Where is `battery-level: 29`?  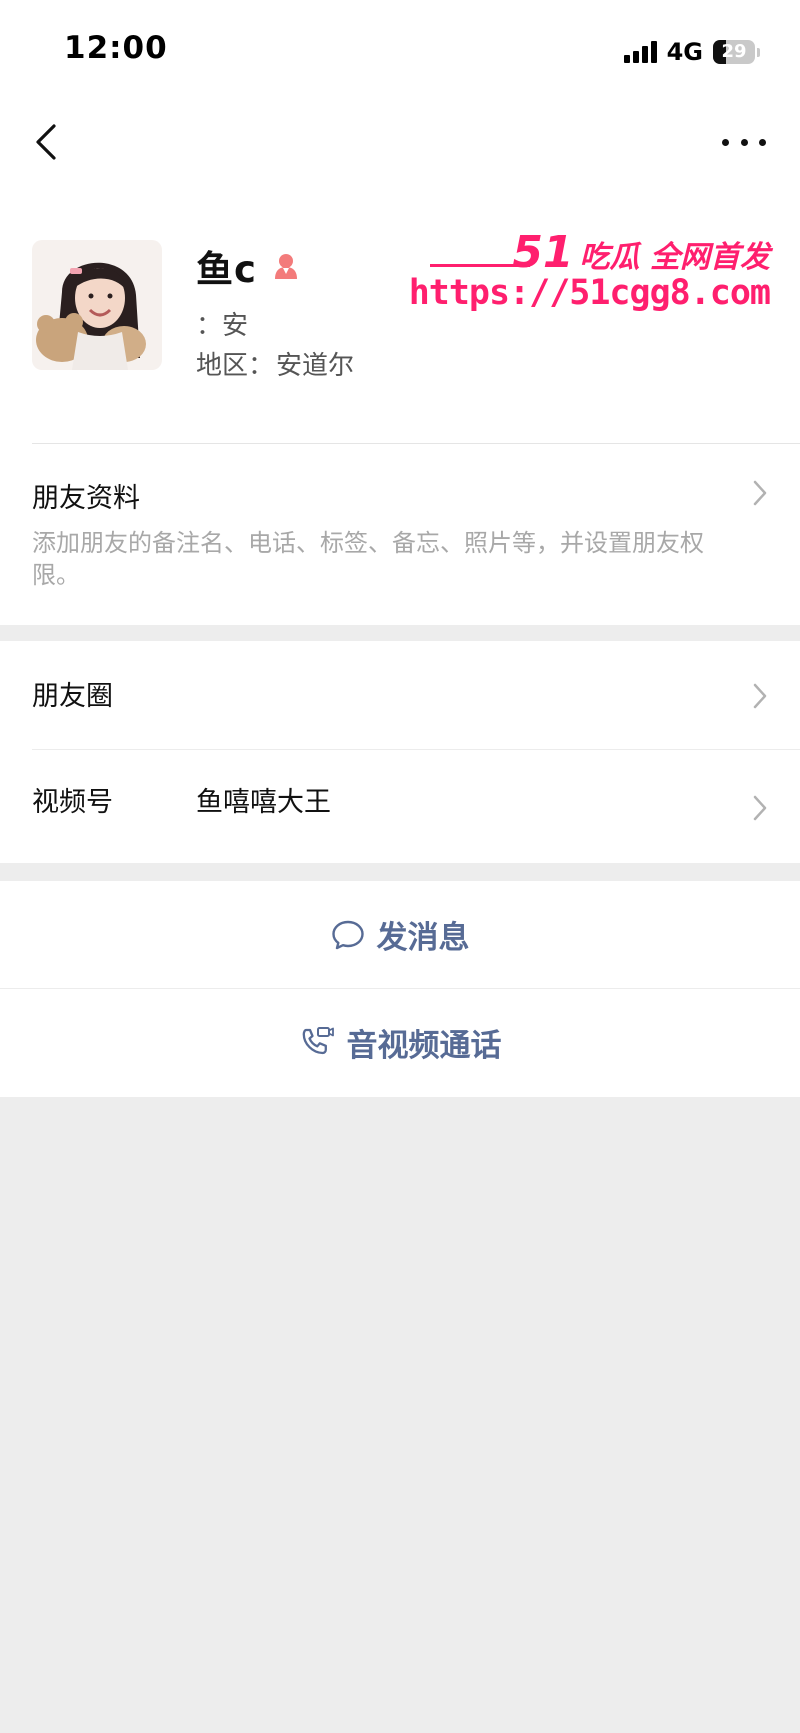
battery-level: 29 is located at coordinates (734, 51).